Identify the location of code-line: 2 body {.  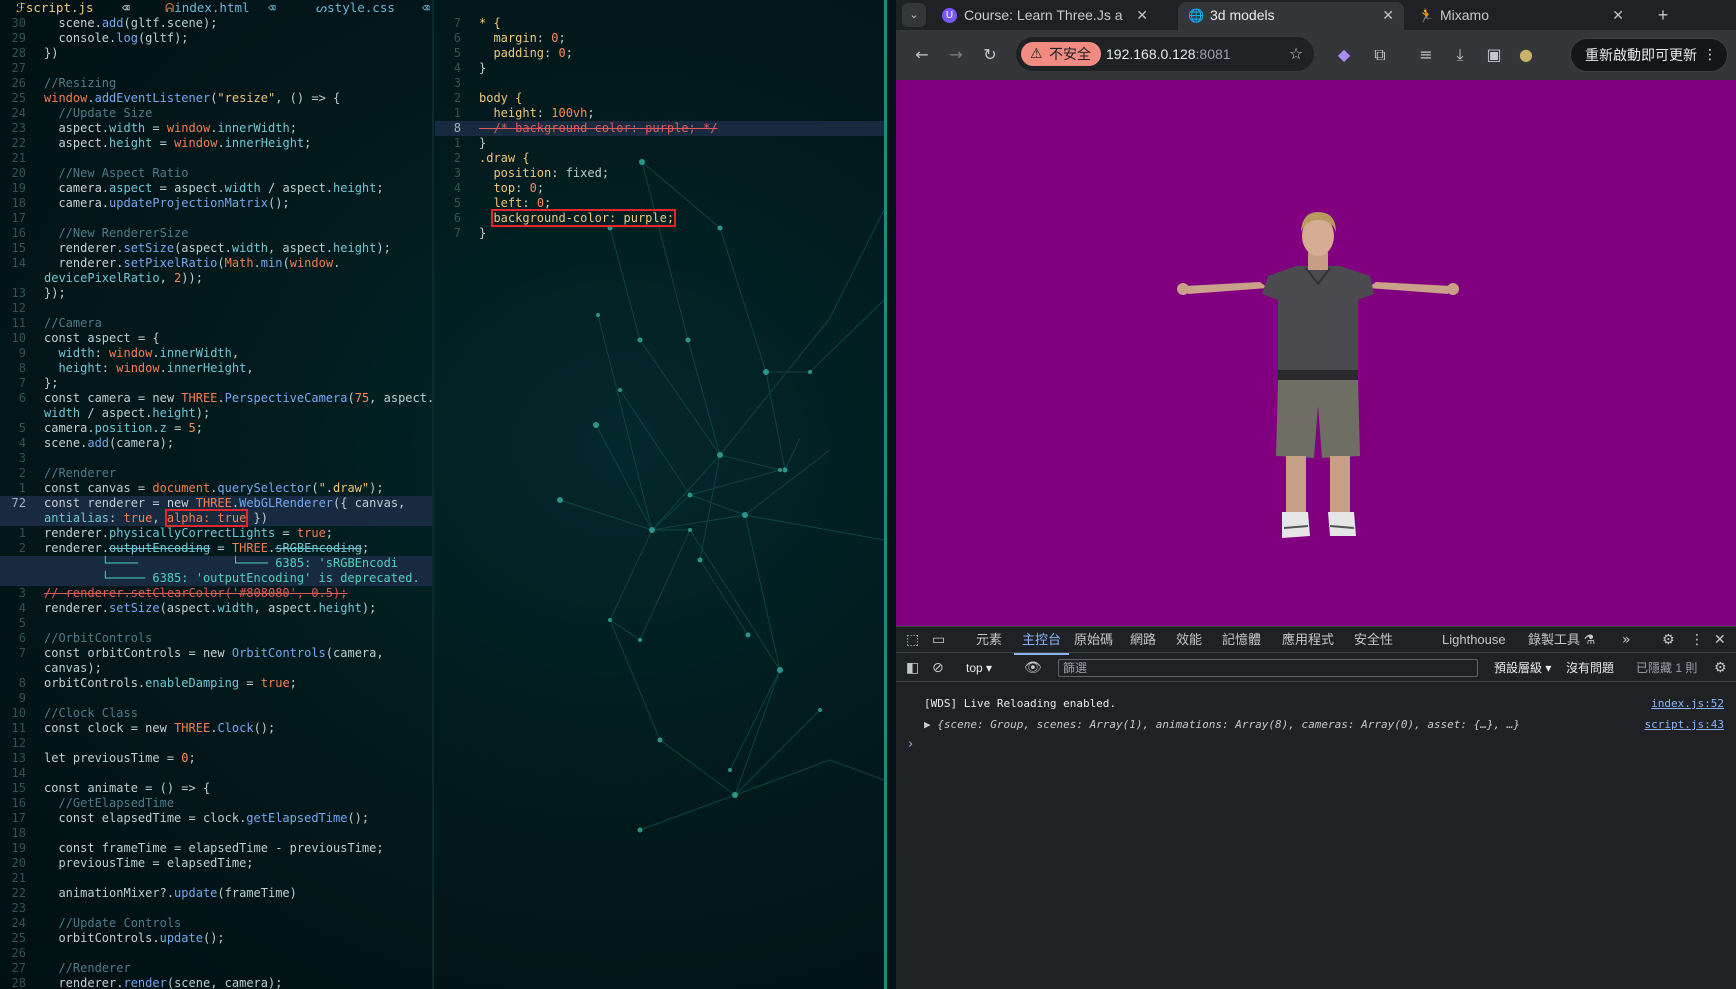
(661, 98).